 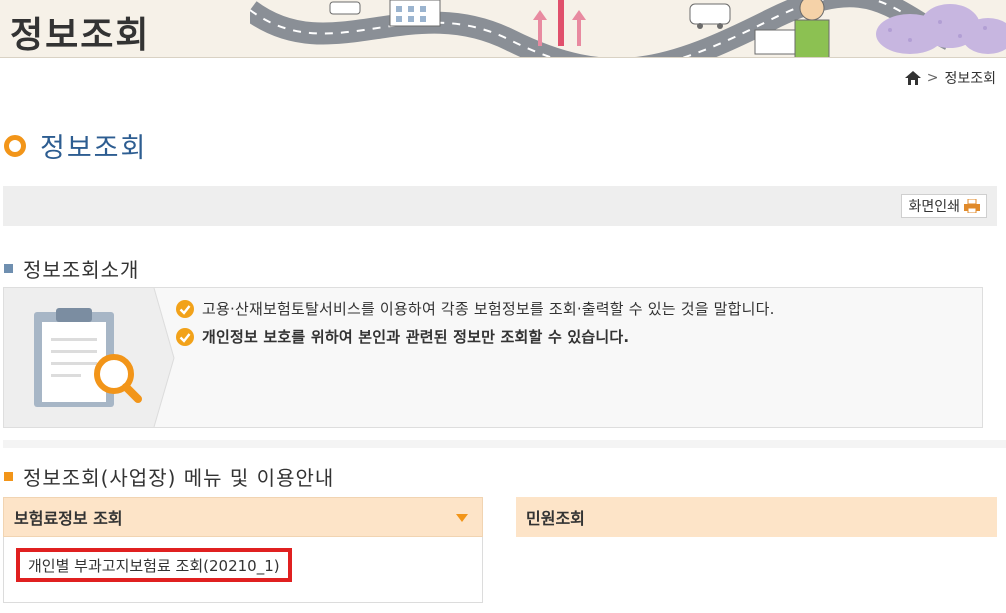 What do you see at coordinates (68, 518) in the screenshot?
I see `panel-title: 보험료정보 조회` at bounding box center [68, 518].